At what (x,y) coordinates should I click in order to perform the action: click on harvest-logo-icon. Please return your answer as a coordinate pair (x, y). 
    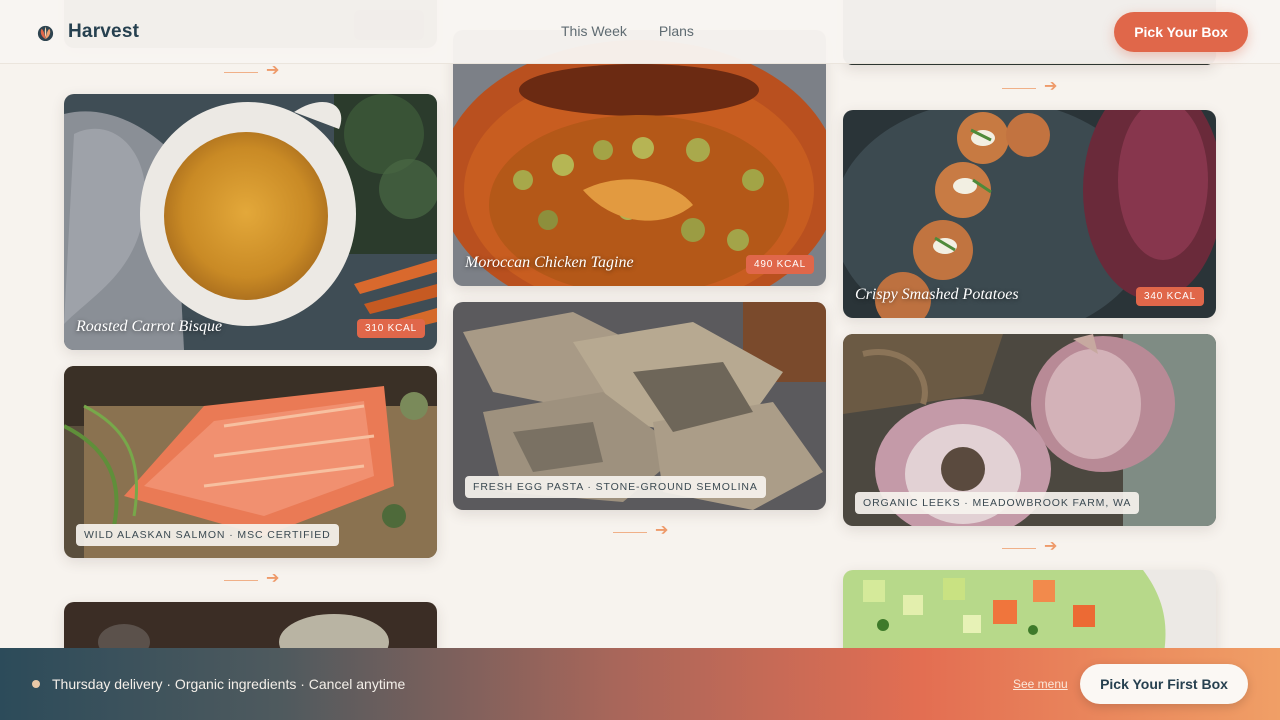
    Looking at the image, I should click on (45, 33).